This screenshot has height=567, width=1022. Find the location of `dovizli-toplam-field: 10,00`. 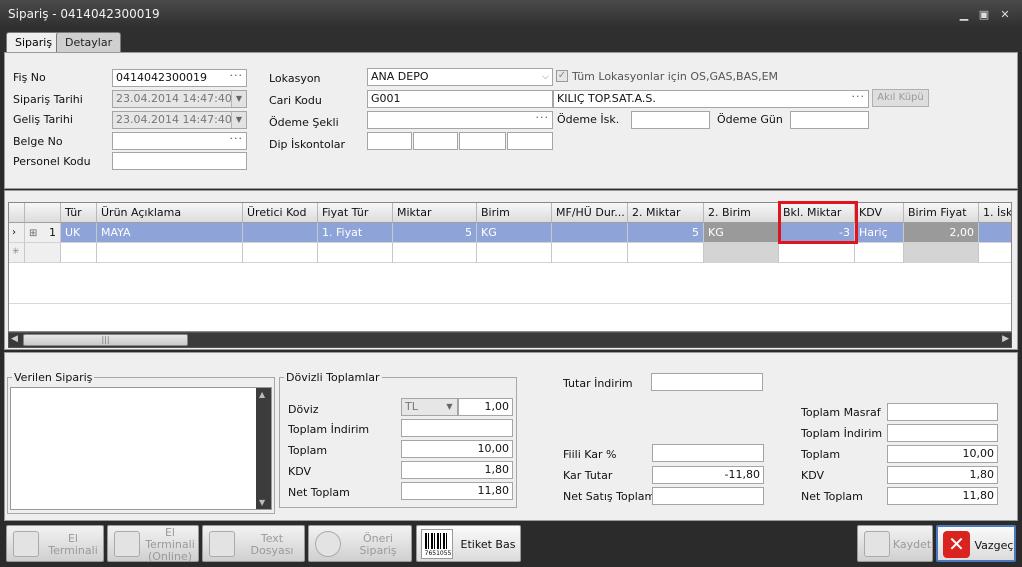

dovizli-toplam-field: 10,00 is located at coordinates (457, 449).